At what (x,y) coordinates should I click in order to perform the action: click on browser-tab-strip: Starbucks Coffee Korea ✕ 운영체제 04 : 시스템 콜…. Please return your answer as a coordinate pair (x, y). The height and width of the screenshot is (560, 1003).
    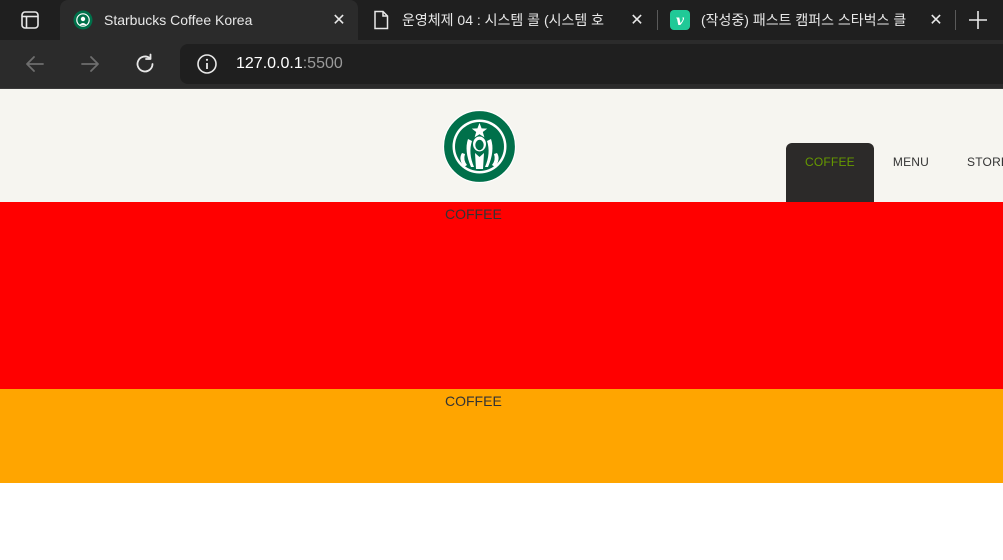
    Looking at the image, I should click on (501, 20).